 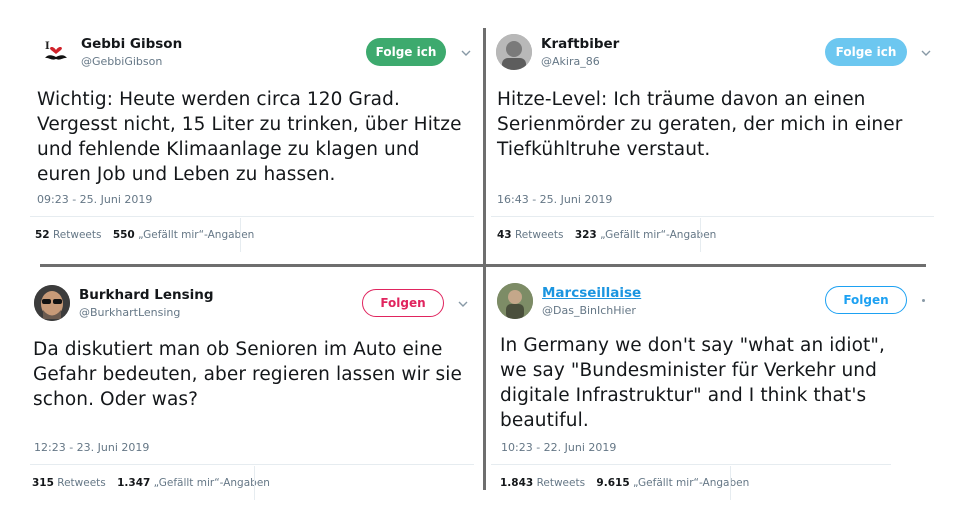 I want to click on retweet-count: 315, so click(x=43, y=483).